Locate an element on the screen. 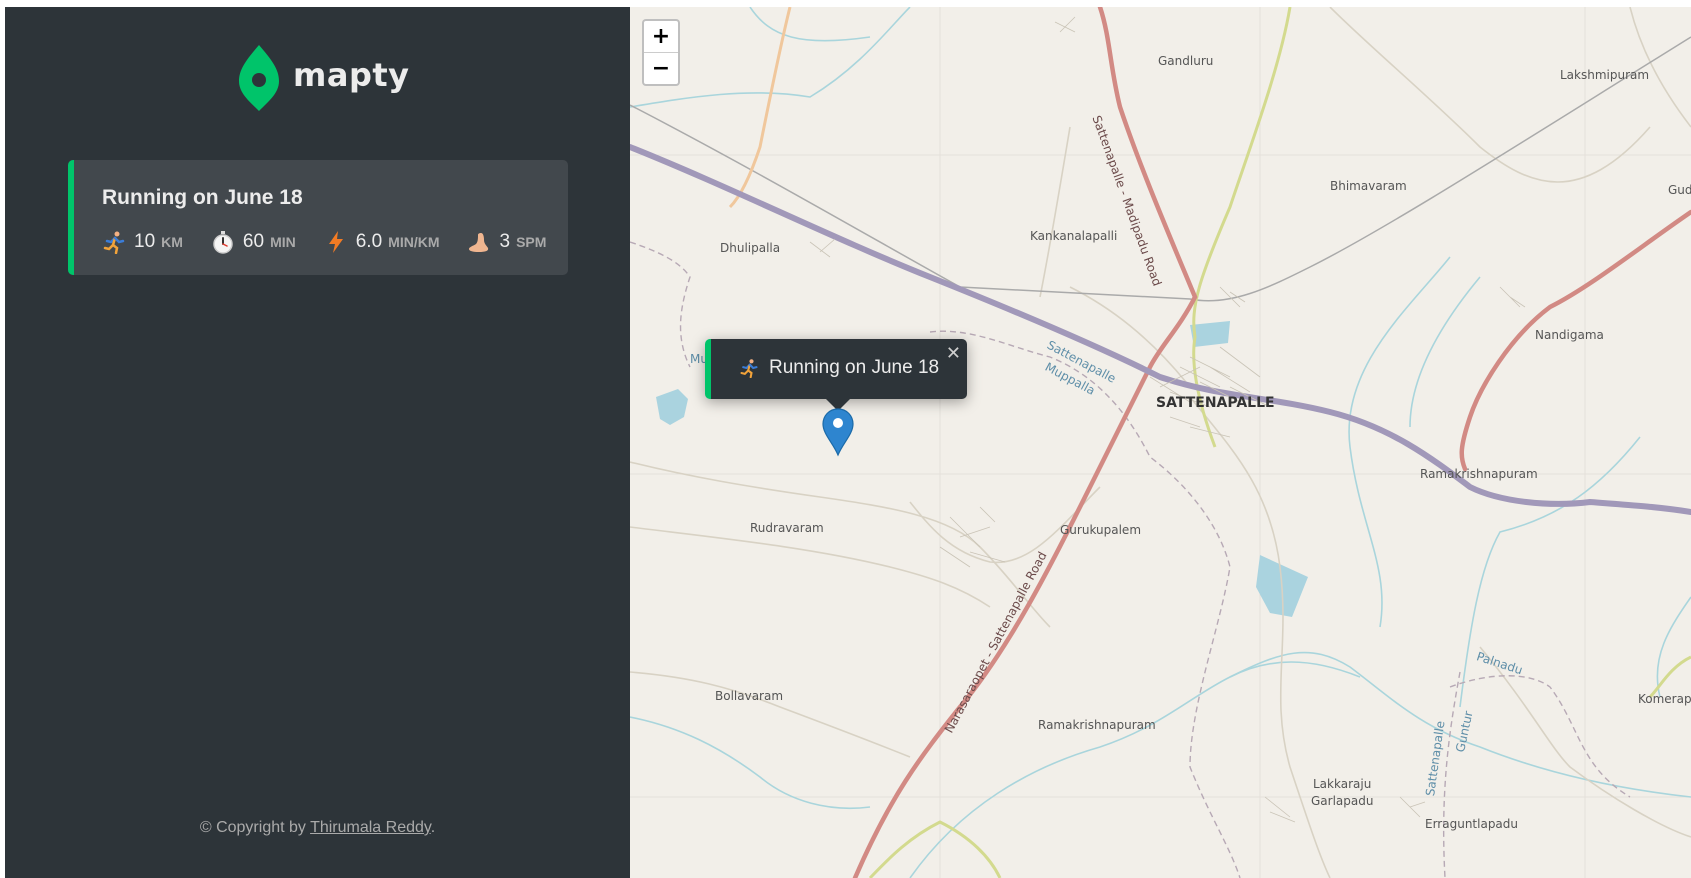 This screenshot has height=878, width=1691. map-label-komerapu: Komerapu is located at coordinates (1664, 699).